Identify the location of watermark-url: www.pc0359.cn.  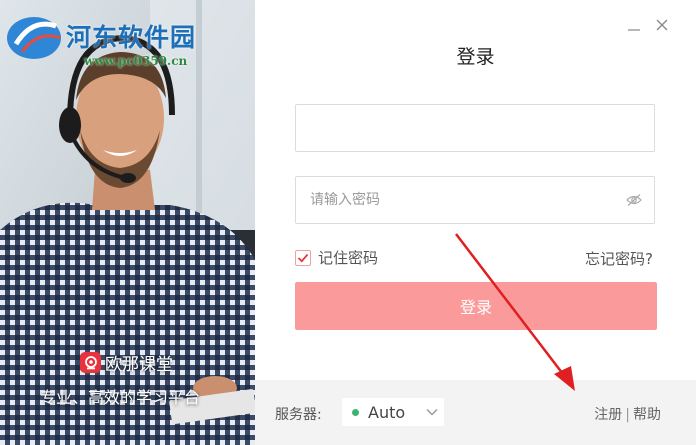
(136, 61).